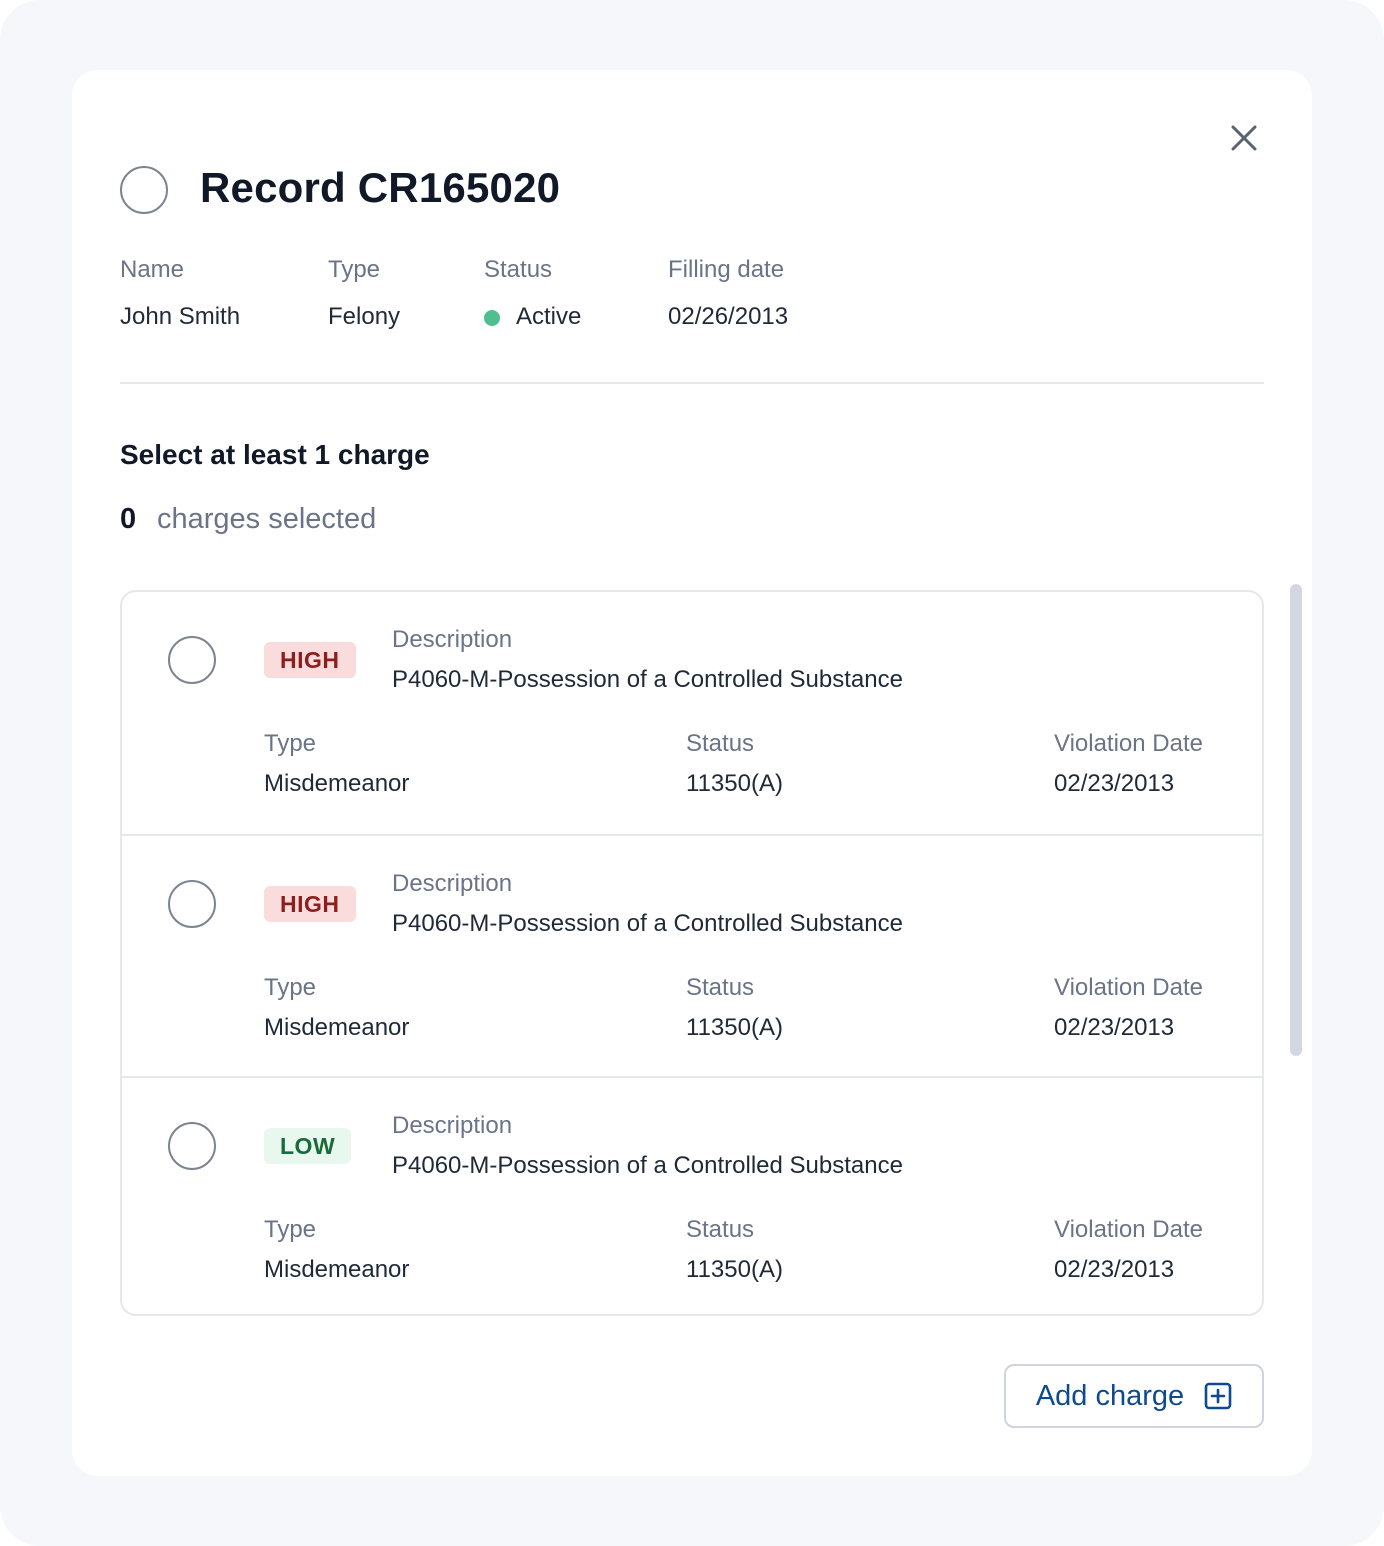 The width and height of the screenshot is (1384, 1546). What do you see at coordinates (728, 316) in the screenshot?
I see `filing-date-value: 02/26/2013` at bounding box center [728, 316].